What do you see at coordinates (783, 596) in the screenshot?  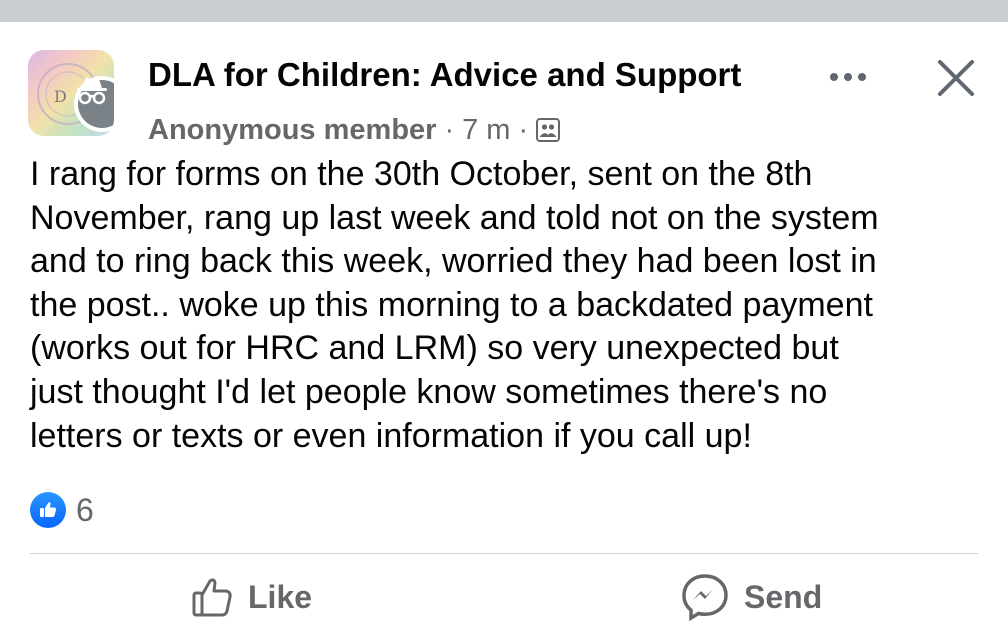 I see `send-button-label: Send` at bounding box center [783, 596].